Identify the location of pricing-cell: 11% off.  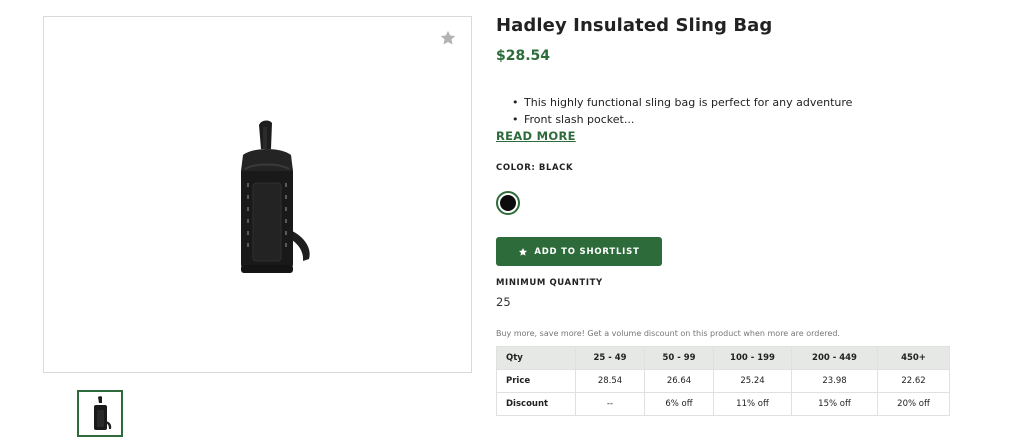
(752, 404).